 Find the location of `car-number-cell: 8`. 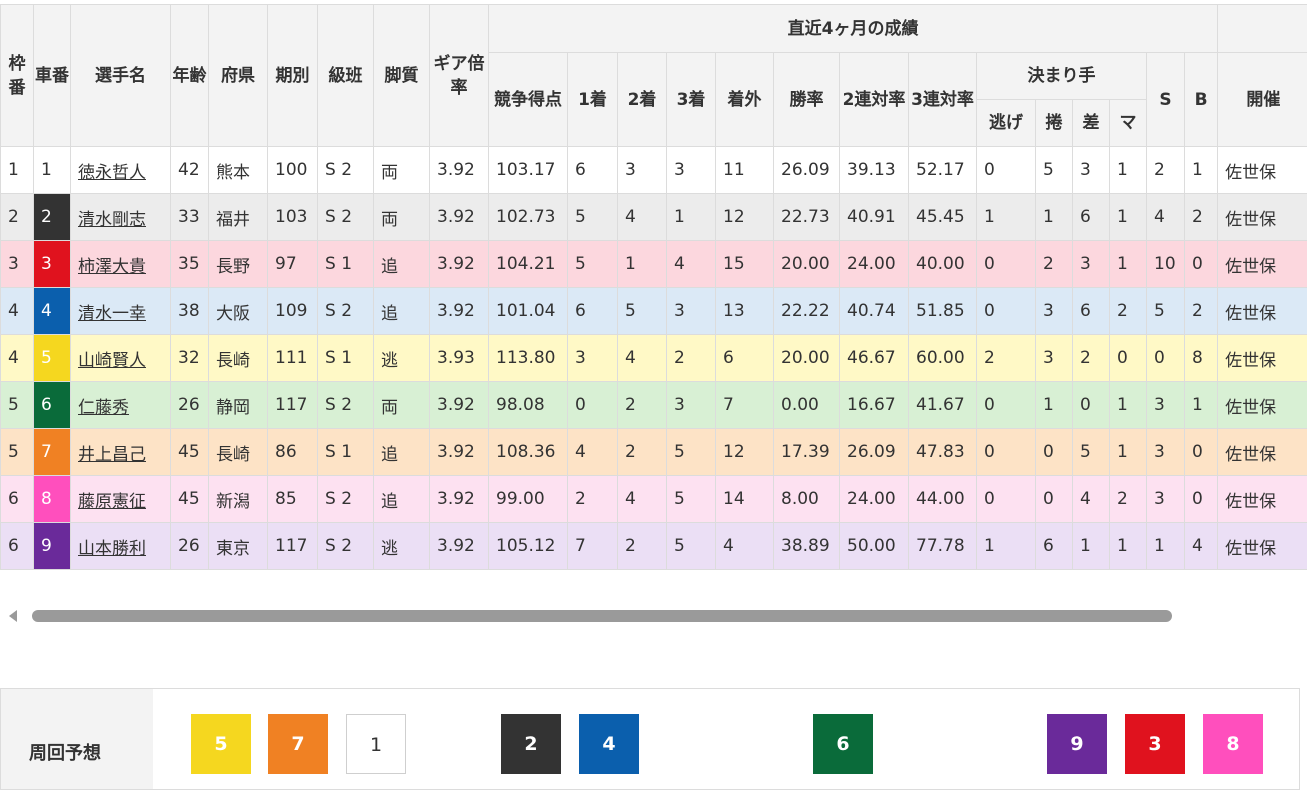

car-number-cell: 8 is located at coordinates (52, 499).